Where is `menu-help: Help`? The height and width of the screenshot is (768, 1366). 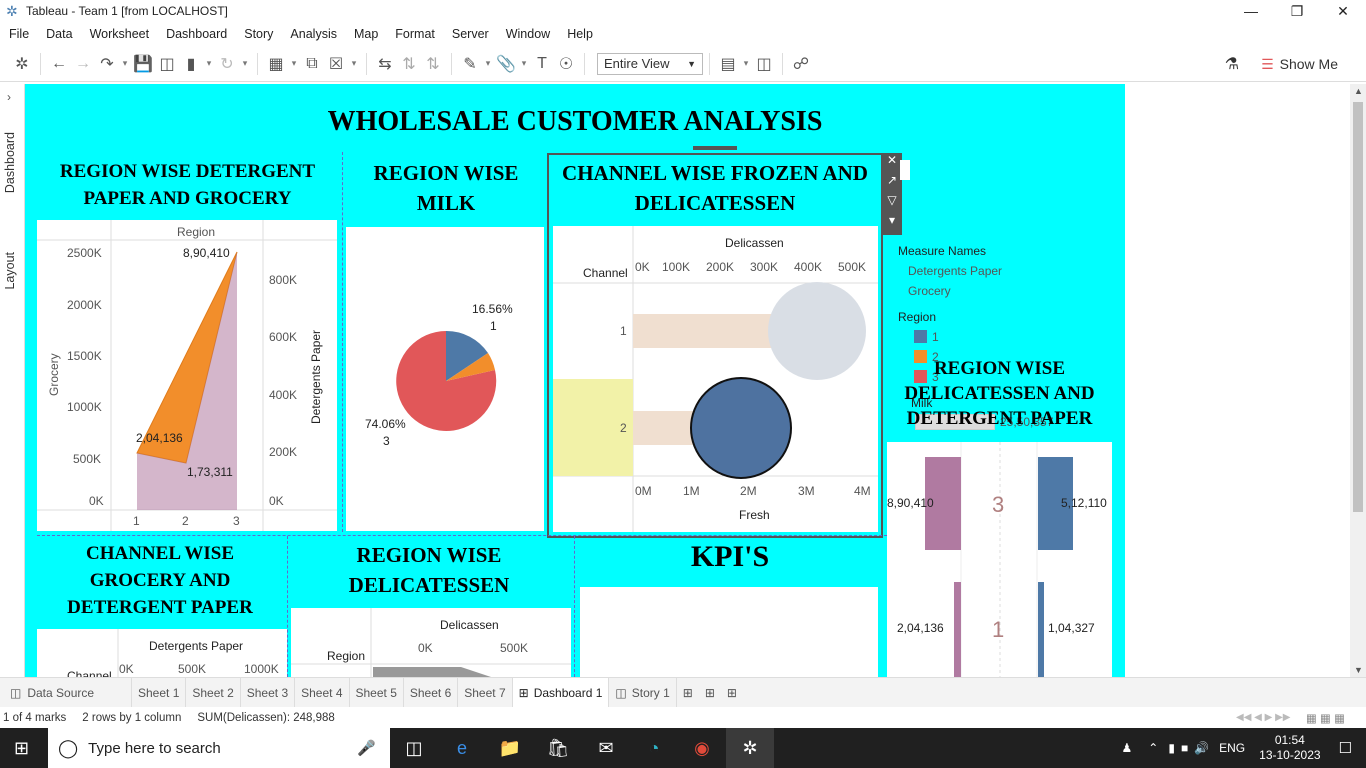 menu-help: Help is located at coordinates (579, 34).